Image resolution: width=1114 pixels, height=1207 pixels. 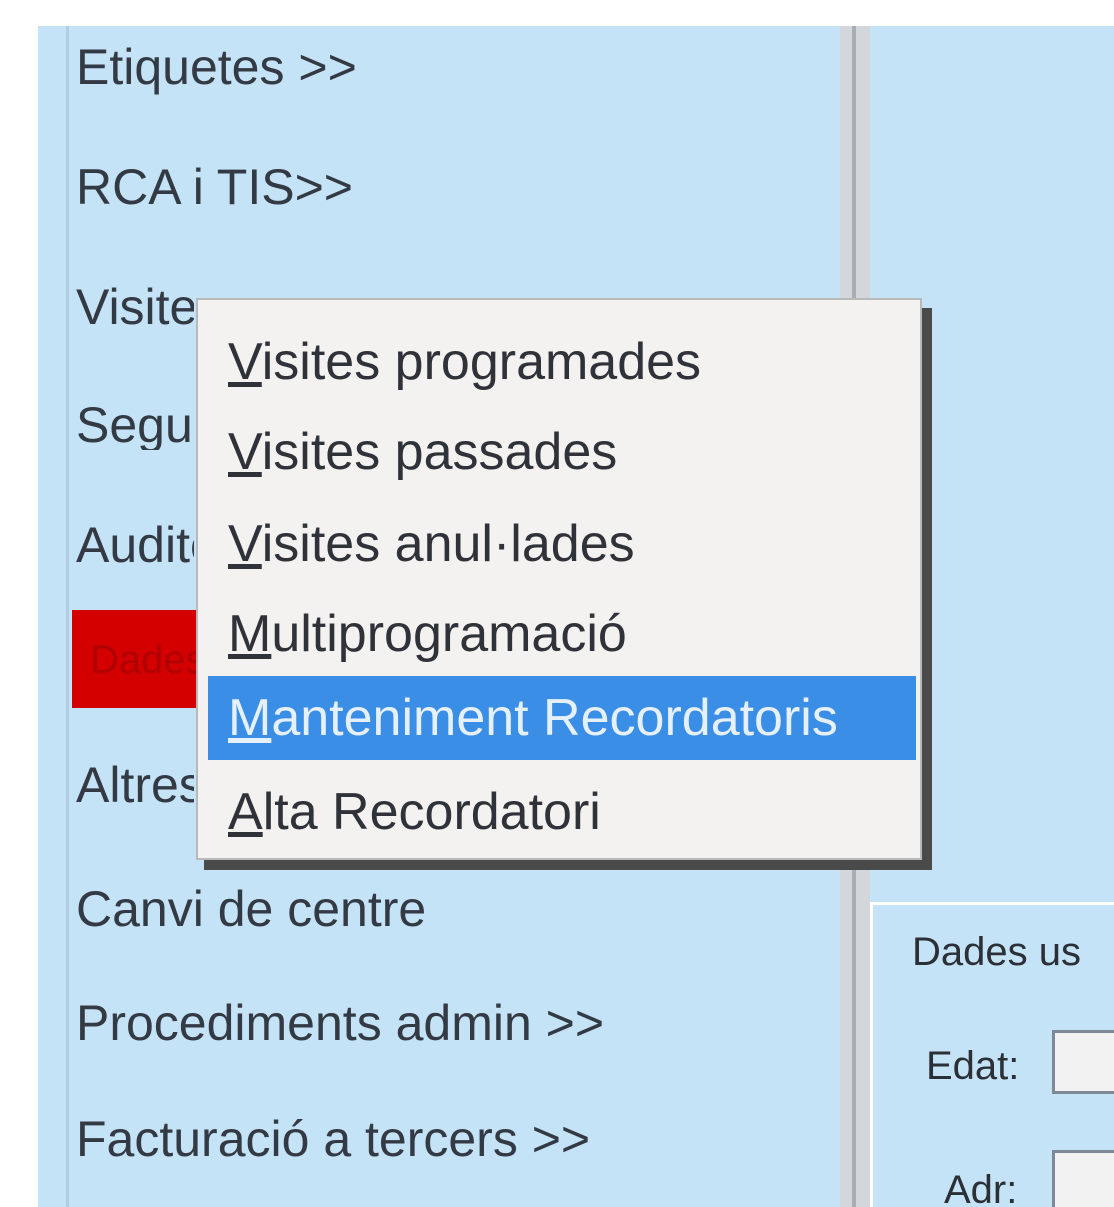 I want to click on adr-label: Adr:, so click(x=981, y=1187).